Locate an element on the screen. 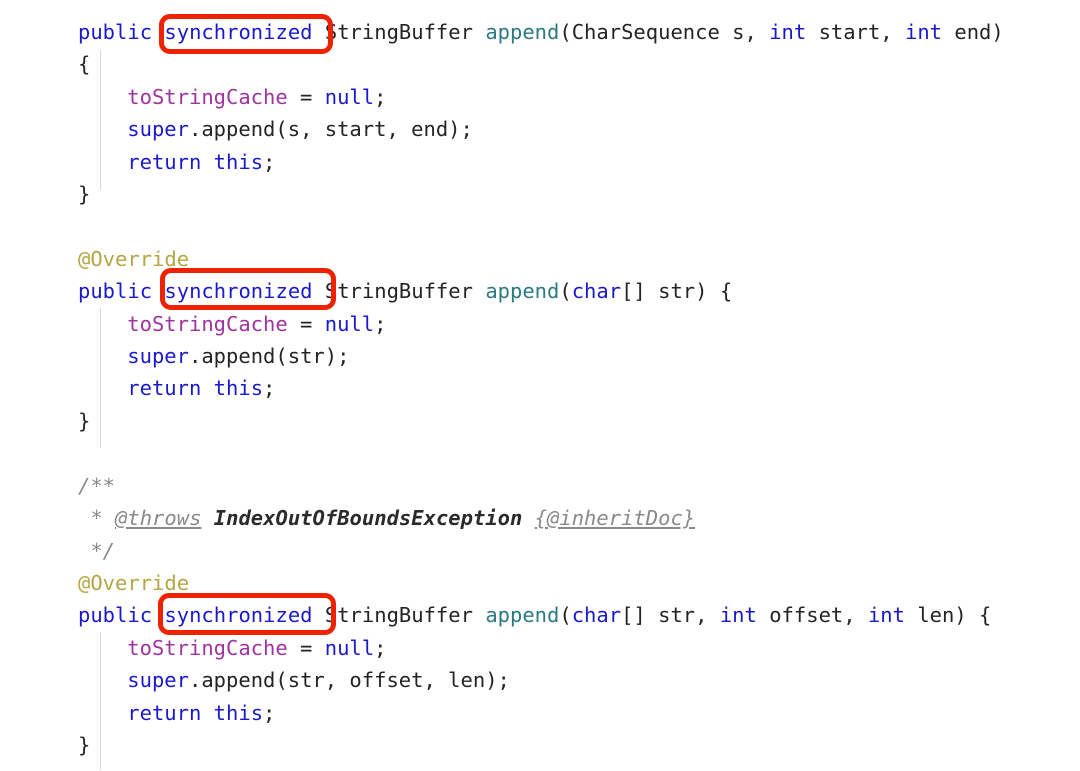  code-token-plain: .append(str, offset, len); is located at coordinates (349, 680).